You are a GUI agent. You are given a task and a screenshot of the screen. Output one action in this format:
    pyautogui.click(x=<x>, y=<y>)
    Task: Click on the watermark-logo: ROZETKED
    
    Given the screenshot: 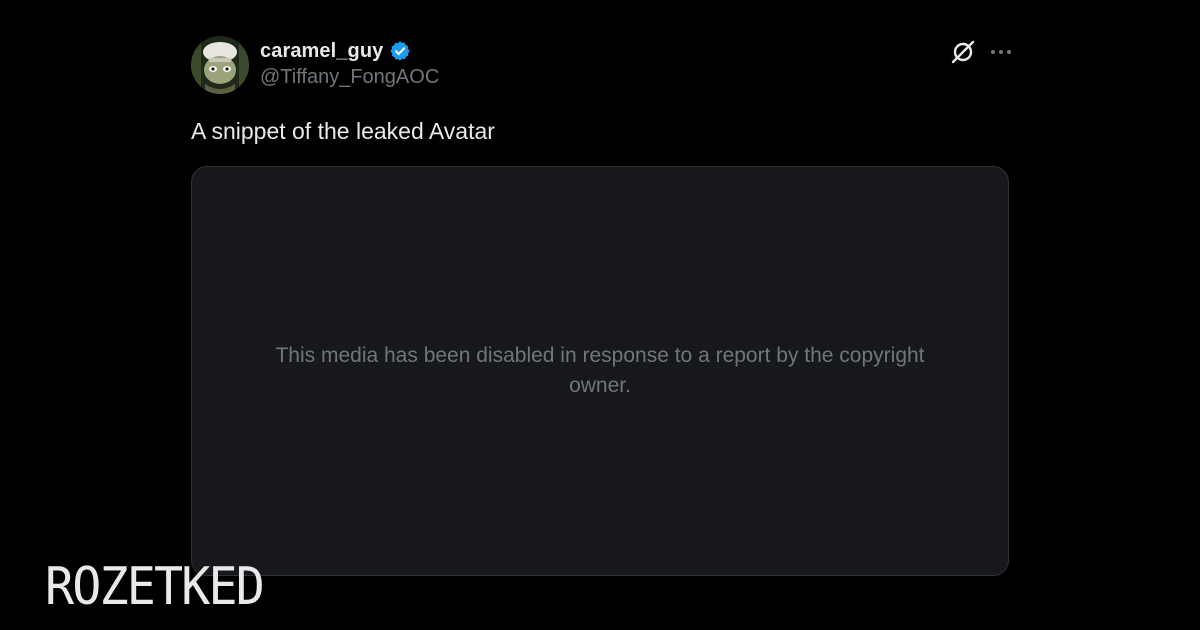 What is the action you would take?
    pyautogui.click(x=155, y=587)
    